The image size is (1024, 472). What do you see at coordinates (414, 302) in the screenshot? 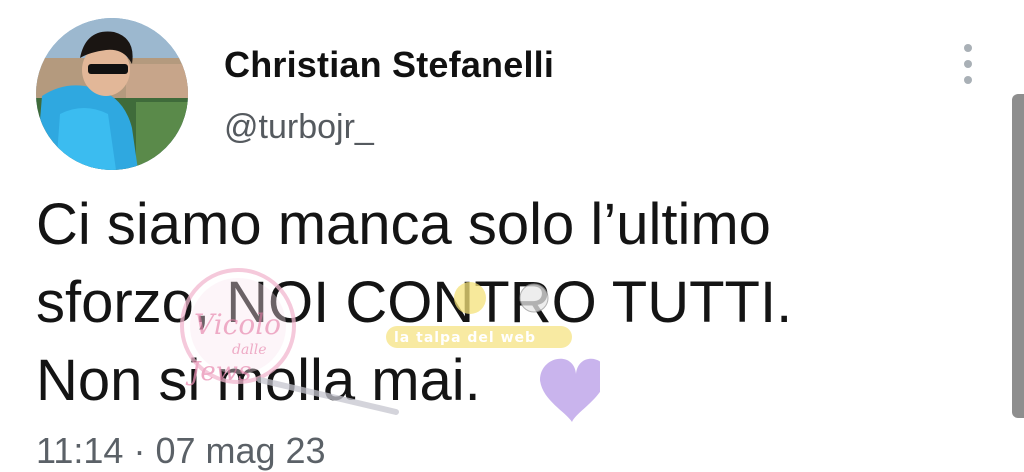
I see `tweet-line: sforzo, NOI CONTRO TUTTI.` at bounding box center [414, 302].